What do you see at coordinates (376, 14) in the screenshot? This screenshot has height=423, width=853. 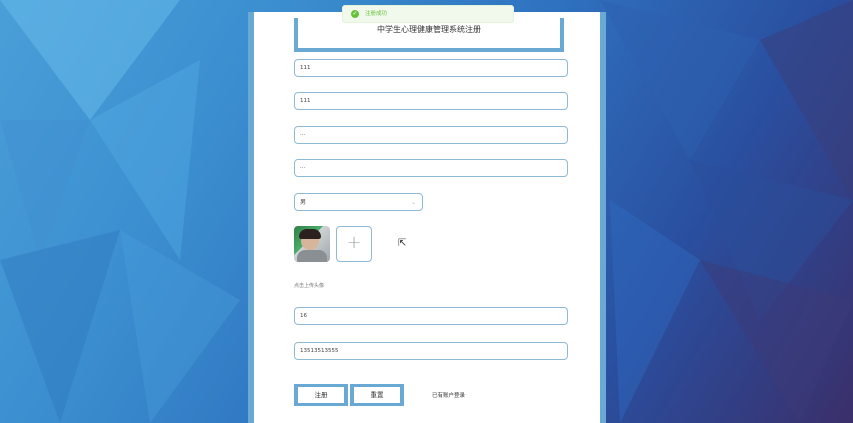 I see `toast-message: 注册成功` at bounding box center [376, 14].